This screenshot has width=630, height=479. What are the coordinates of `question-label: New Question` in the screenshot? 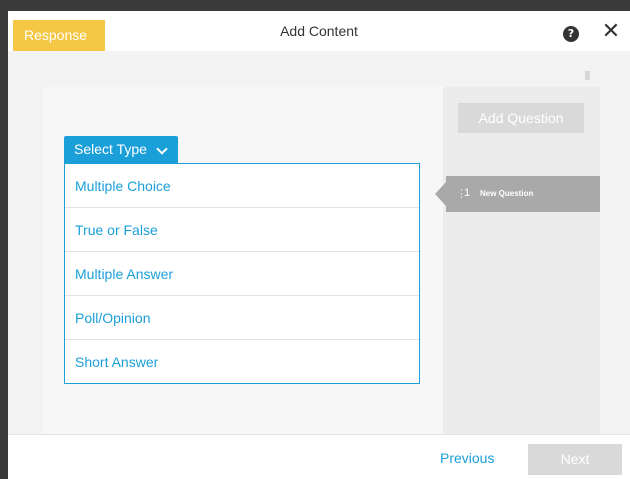 It's located at (507, 193).